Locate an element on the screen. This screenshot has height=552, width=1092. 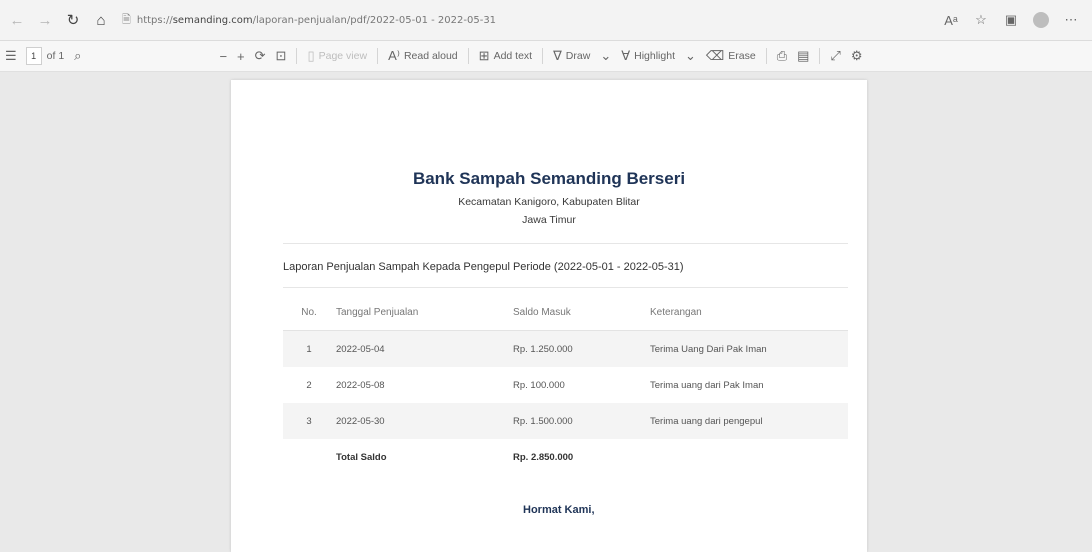
settings-gear-icon: ⚙ is located at coordinates (857, 56).